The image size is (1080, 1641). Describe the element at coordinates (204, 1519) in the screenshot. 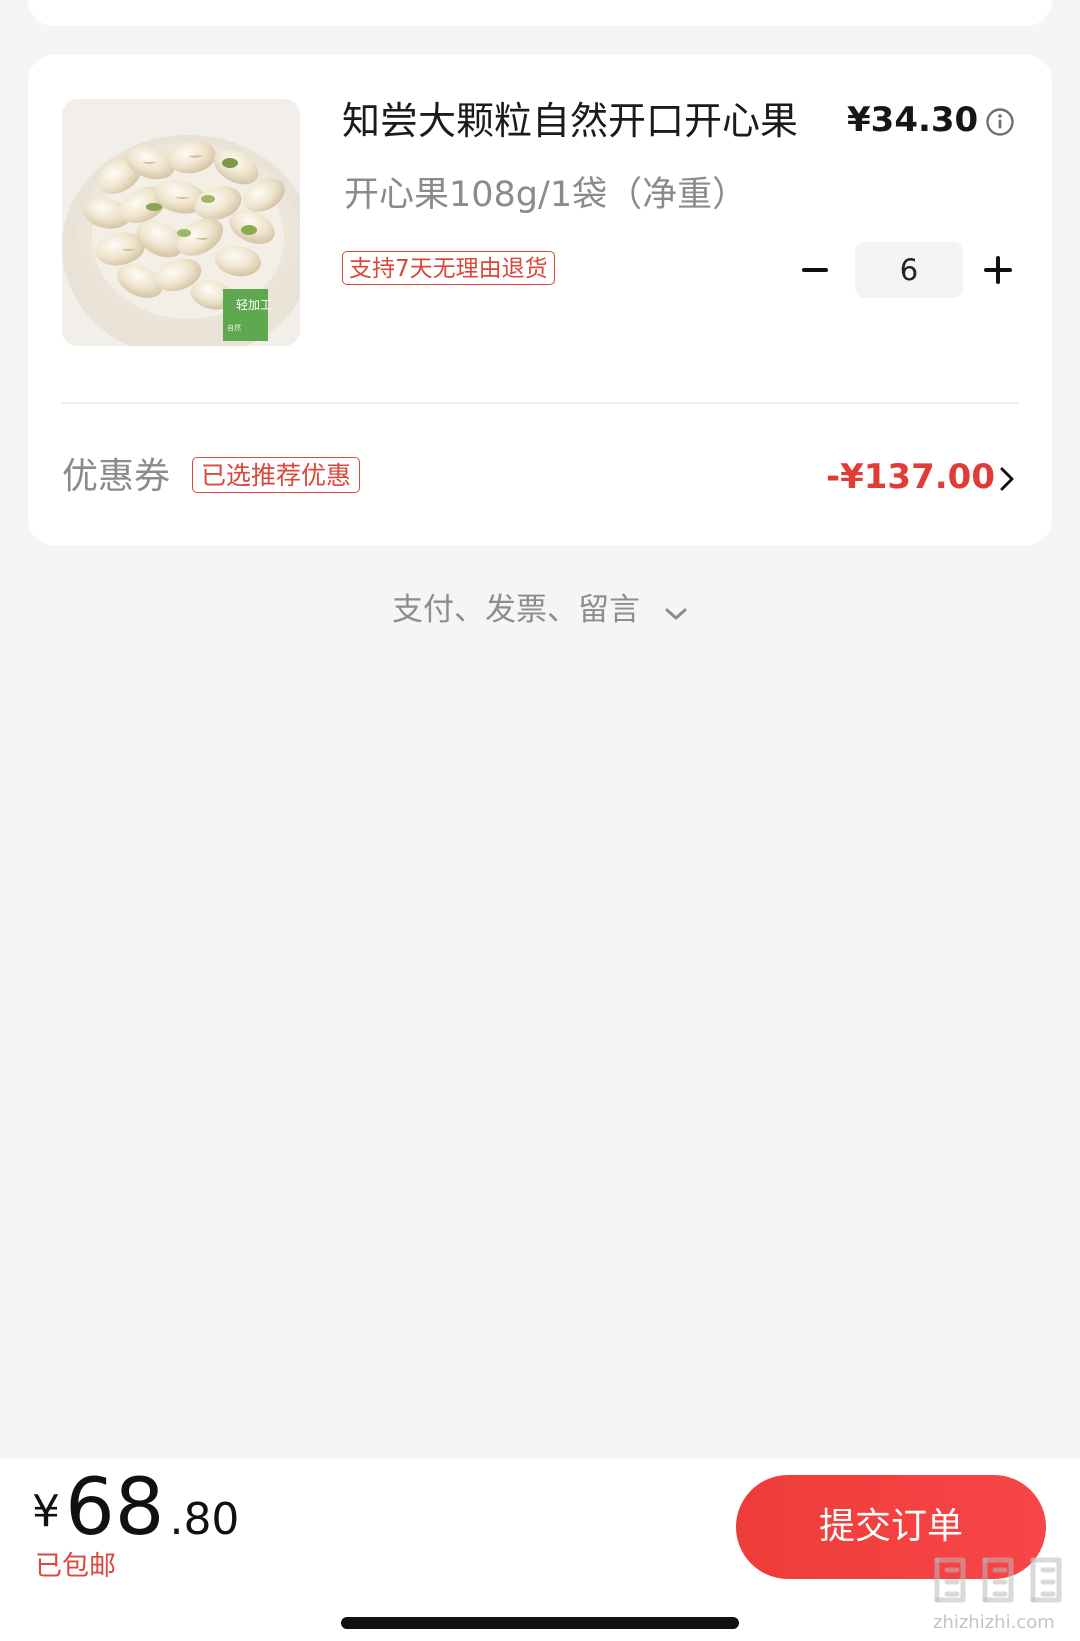

I see `total-decimal: .80` at that location.